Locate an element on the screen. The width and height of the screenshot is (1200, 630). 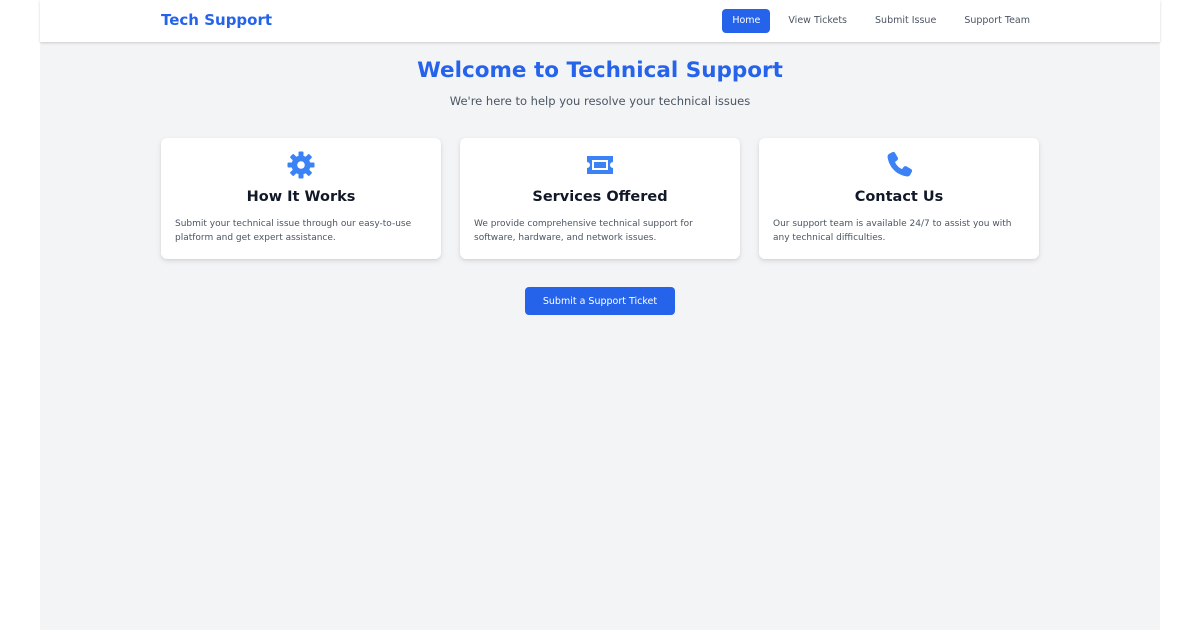
nav-support-team: Support Team is located at coordinates (997, 21).